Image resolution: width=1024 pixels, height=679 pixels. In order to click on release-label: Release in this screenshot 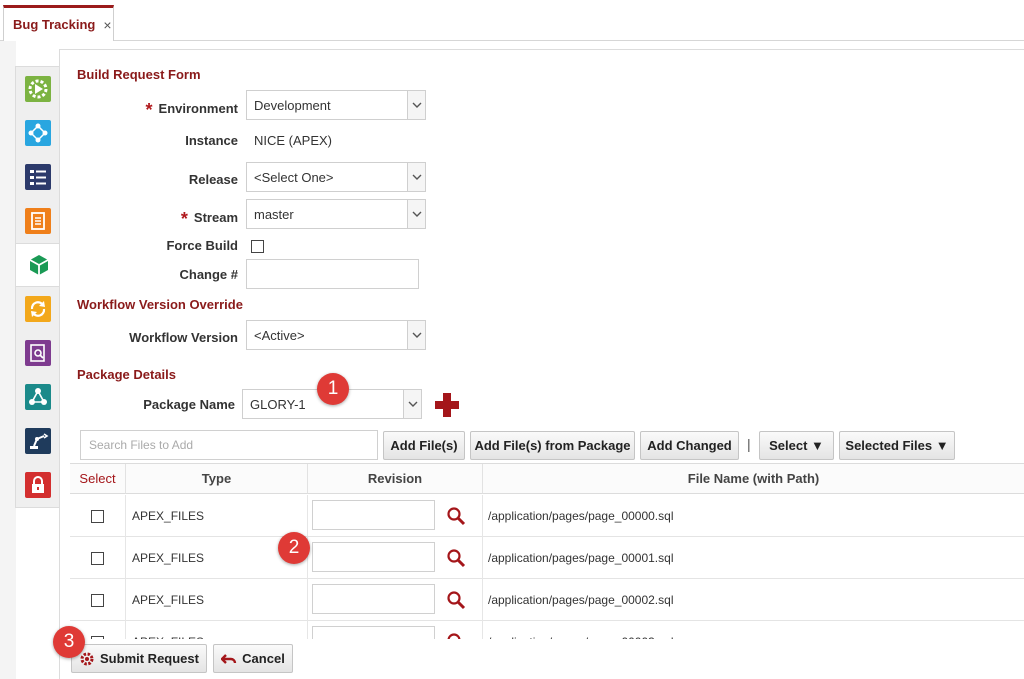, I will do `click(213, 179)`.